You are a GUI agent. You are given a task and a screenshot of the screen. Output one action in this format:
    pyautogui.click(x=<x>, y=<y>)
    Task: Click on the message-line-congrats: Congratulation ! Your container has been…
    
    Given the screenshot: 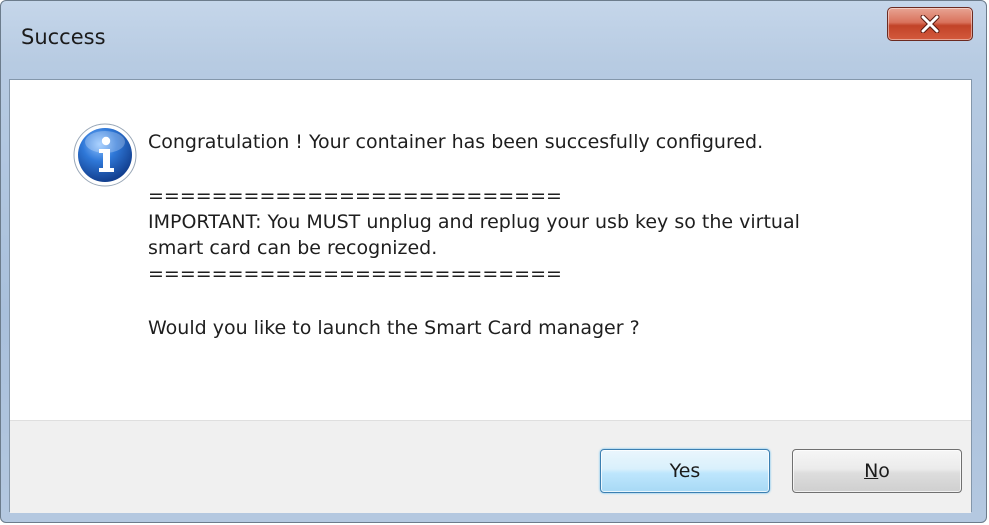 What is the action you would take?
    pyautogui.click(x=456, y=142)
    